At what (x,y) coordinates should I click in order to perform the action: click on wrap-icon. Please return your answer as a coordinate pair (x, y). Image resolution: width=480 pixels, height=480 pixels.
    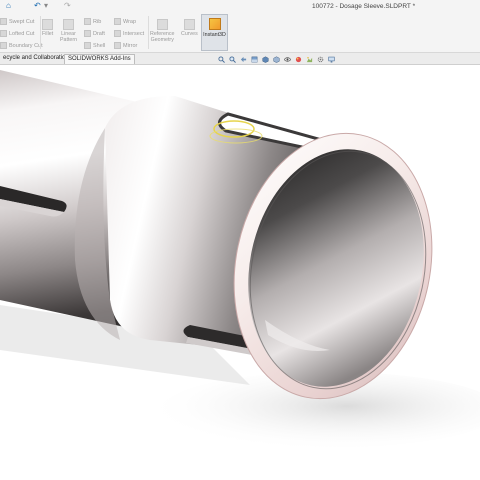
    Looking at the image, I should click on (117, 21).